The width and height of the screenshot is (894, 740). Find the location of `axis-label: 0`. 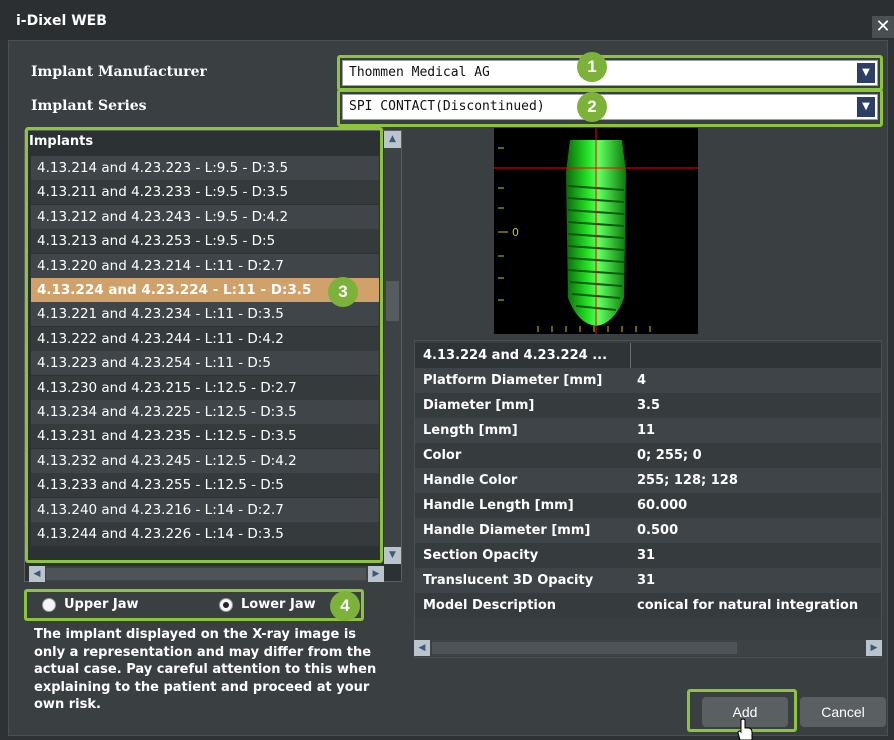

axis-label: 0 is located at coordinates (515, 232).